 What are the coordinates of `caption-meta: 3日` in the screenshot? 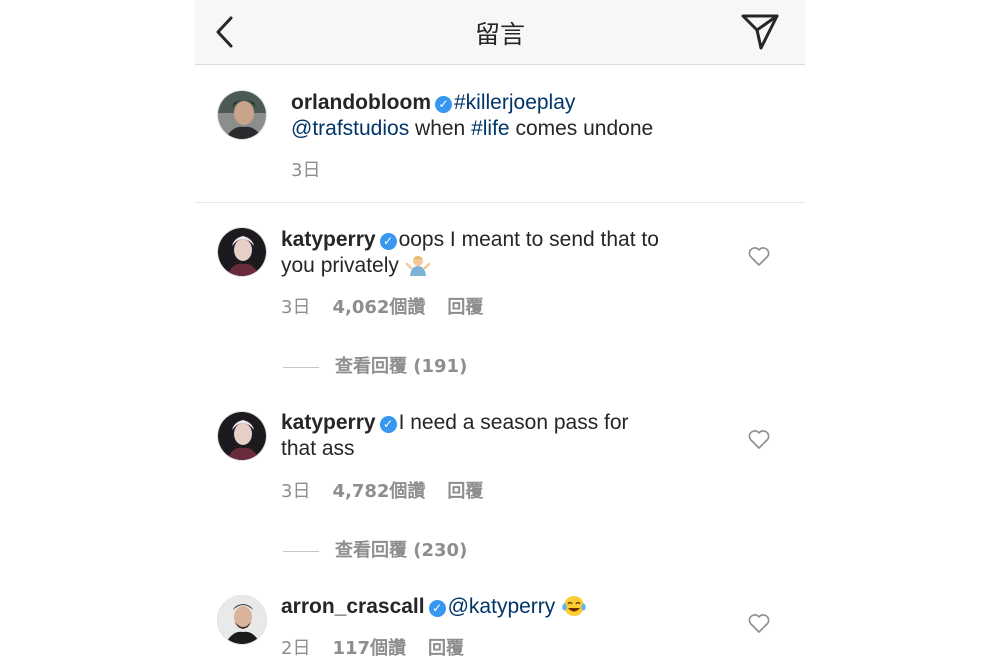 It's located at (305, 169).